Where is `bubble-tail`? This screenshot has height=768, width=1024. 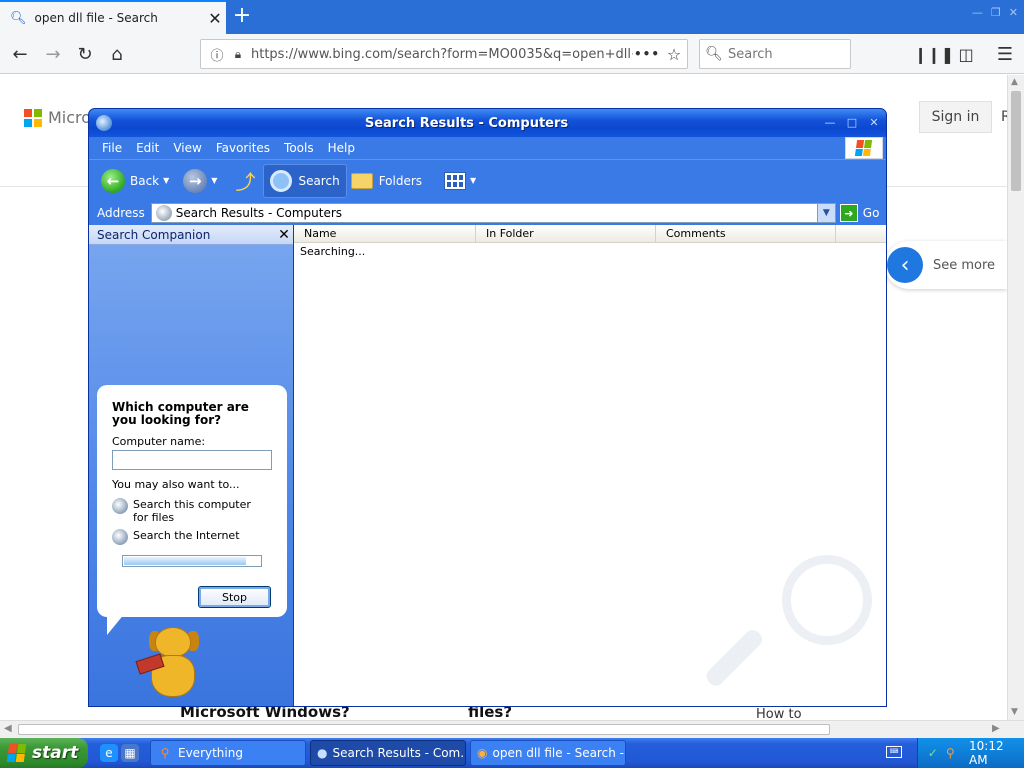 bubble-tail is located at coordinates (116, 624).